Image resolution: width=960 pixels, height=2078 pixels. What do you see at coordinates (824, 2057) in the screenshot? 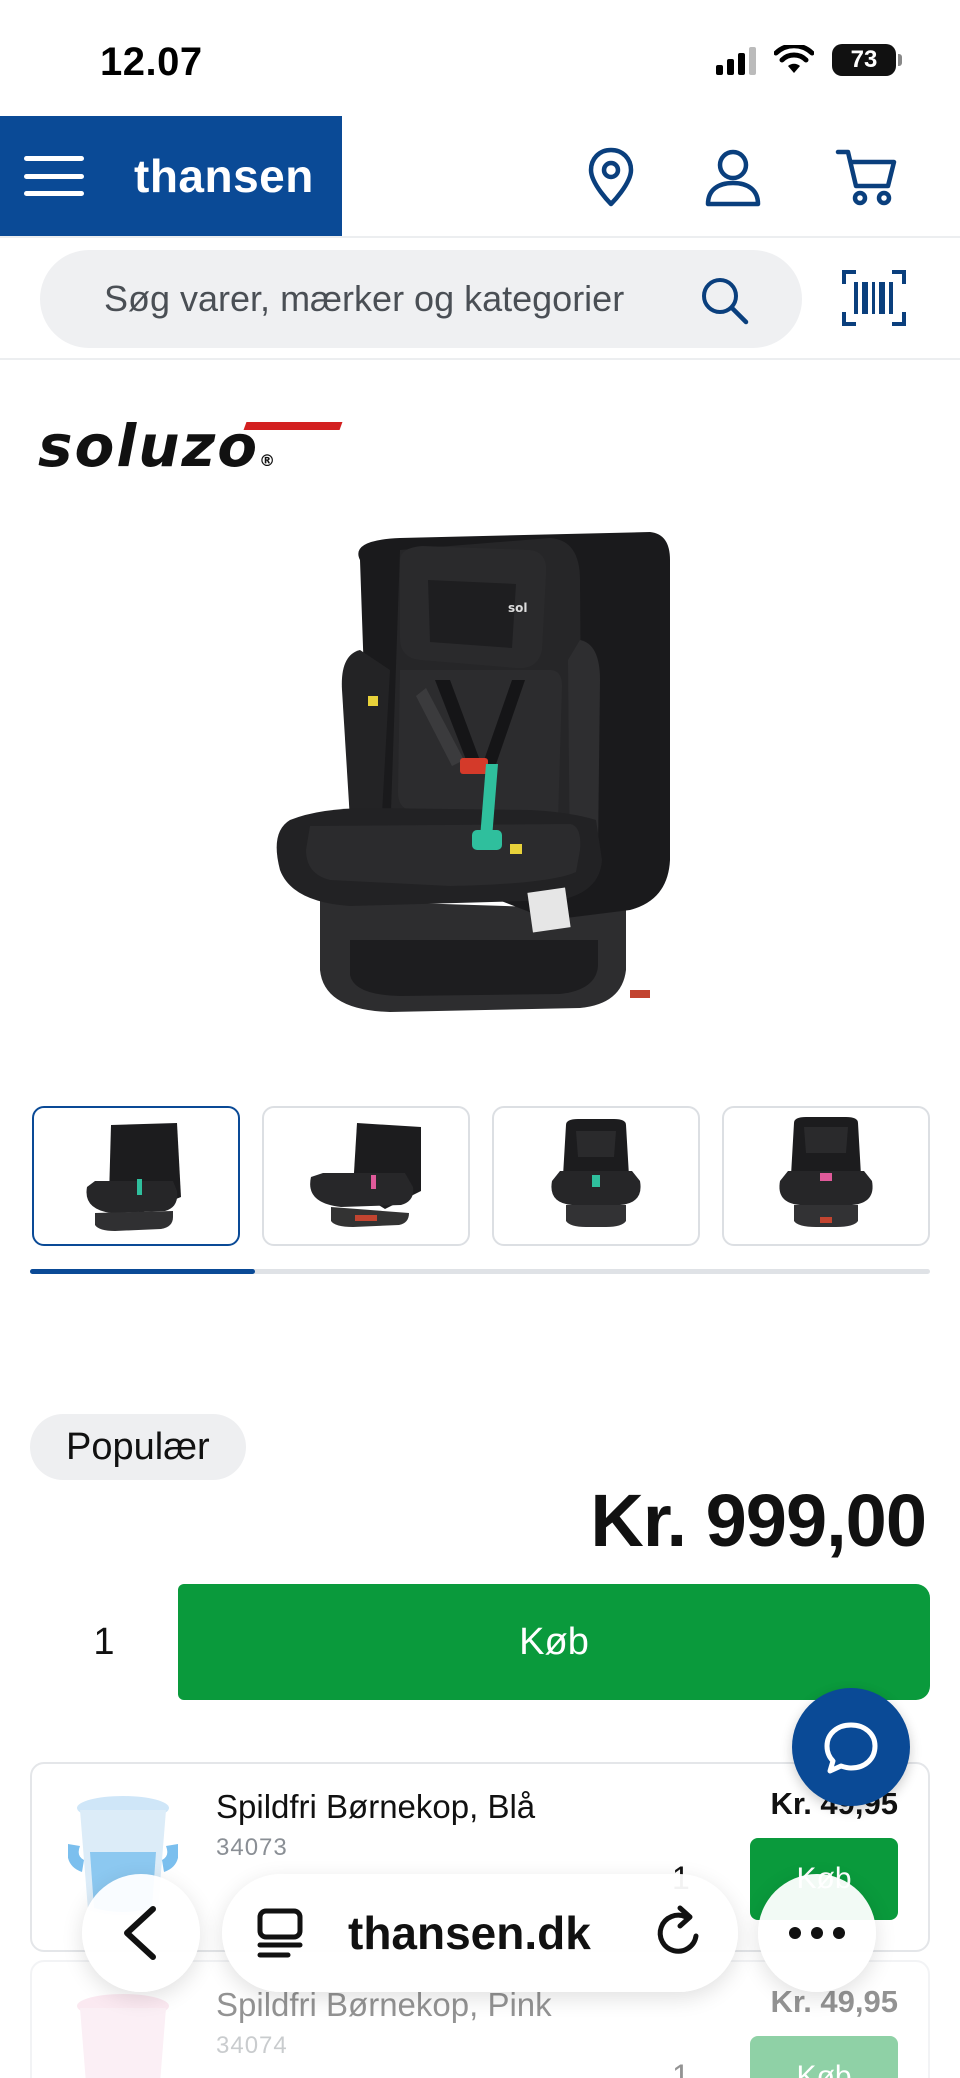
I see `related-item-buy-button: Køb` at bounding box center [824, 2057].